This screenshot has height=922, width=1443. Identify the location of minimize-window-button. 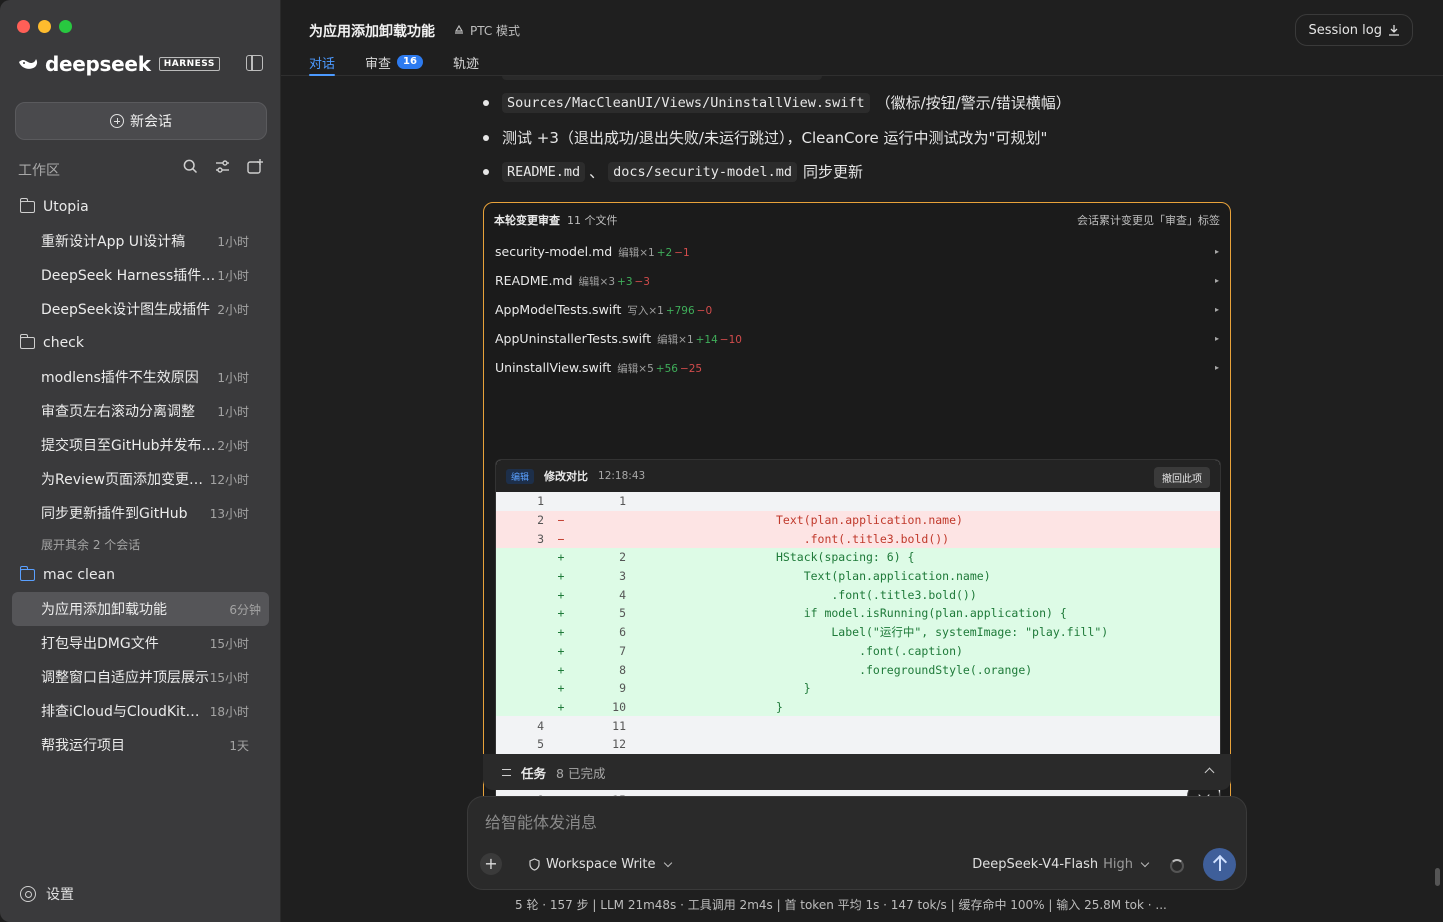
(44, 26).